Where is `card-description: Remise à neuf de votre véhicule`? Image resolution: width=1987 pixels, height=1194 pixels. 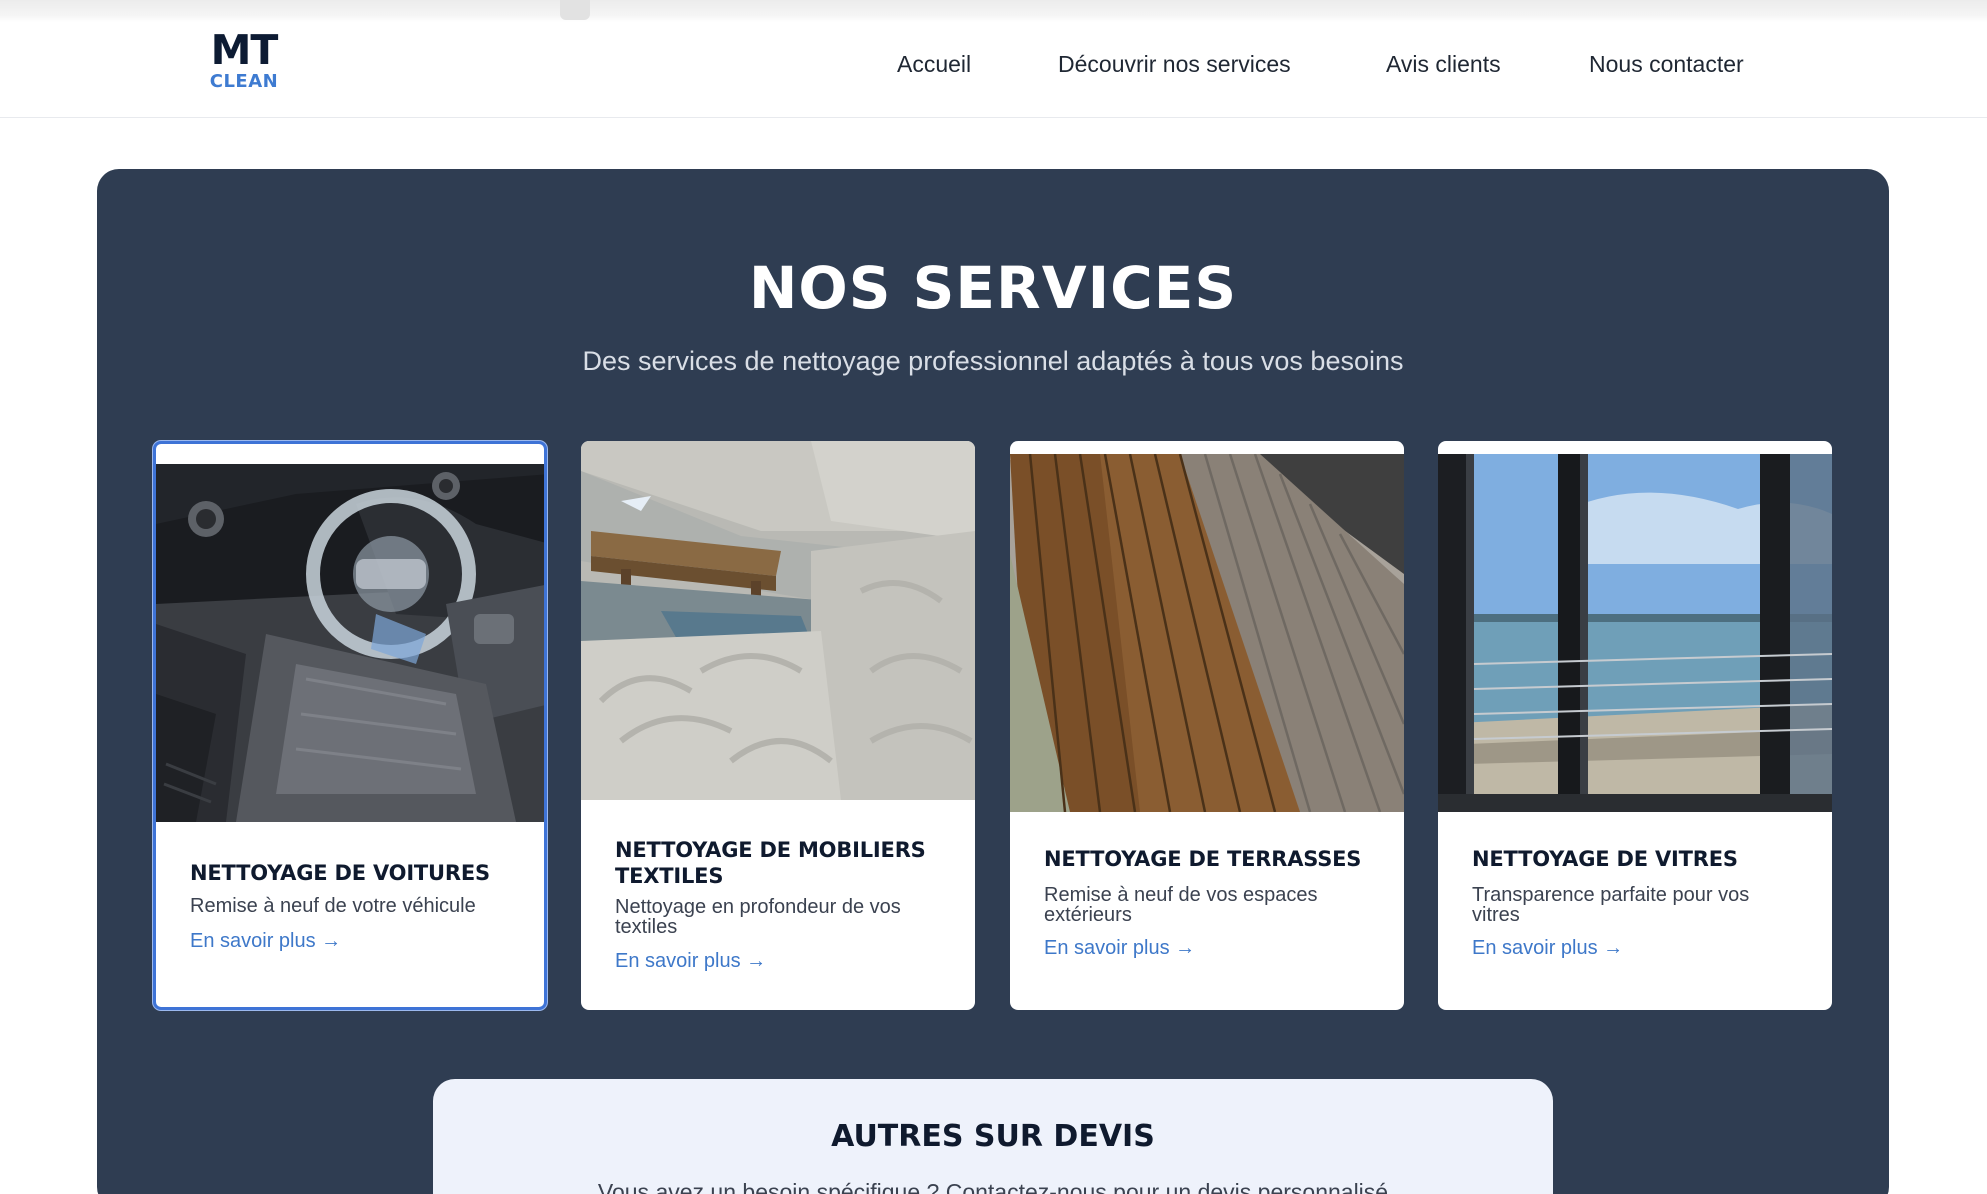 card-description: Remise à neuf de votre véhicule is located at coordinates (333, 906).